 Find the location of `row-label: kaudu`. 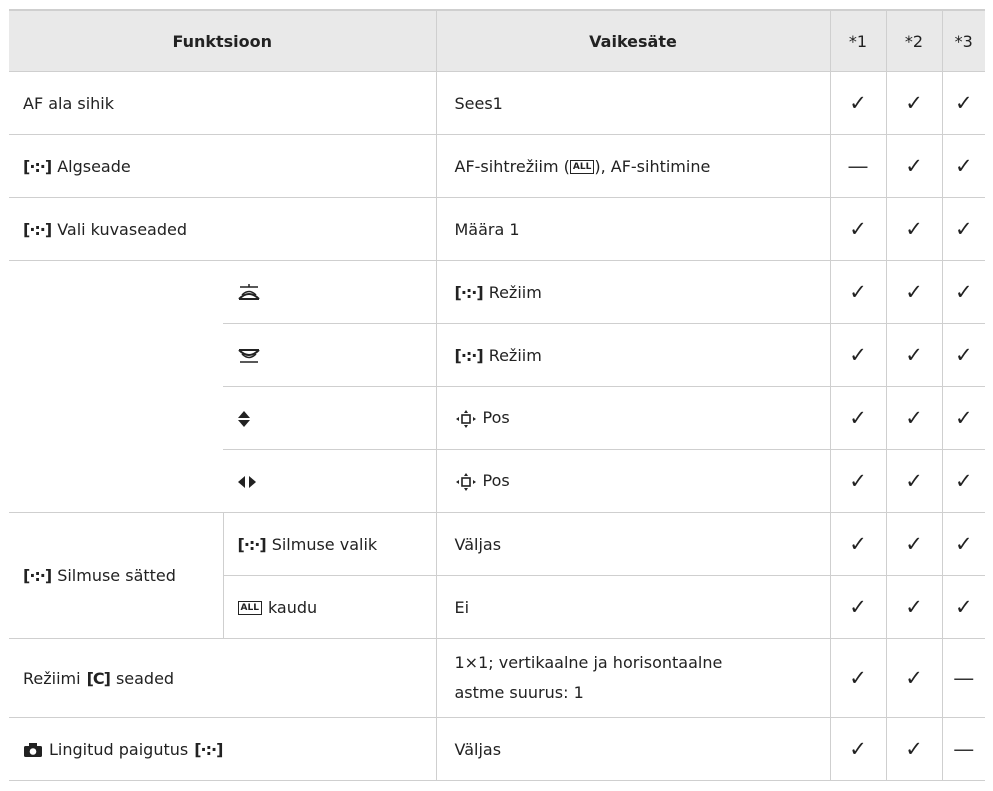

row-label: kaudu is located at coordinates (292, 607).